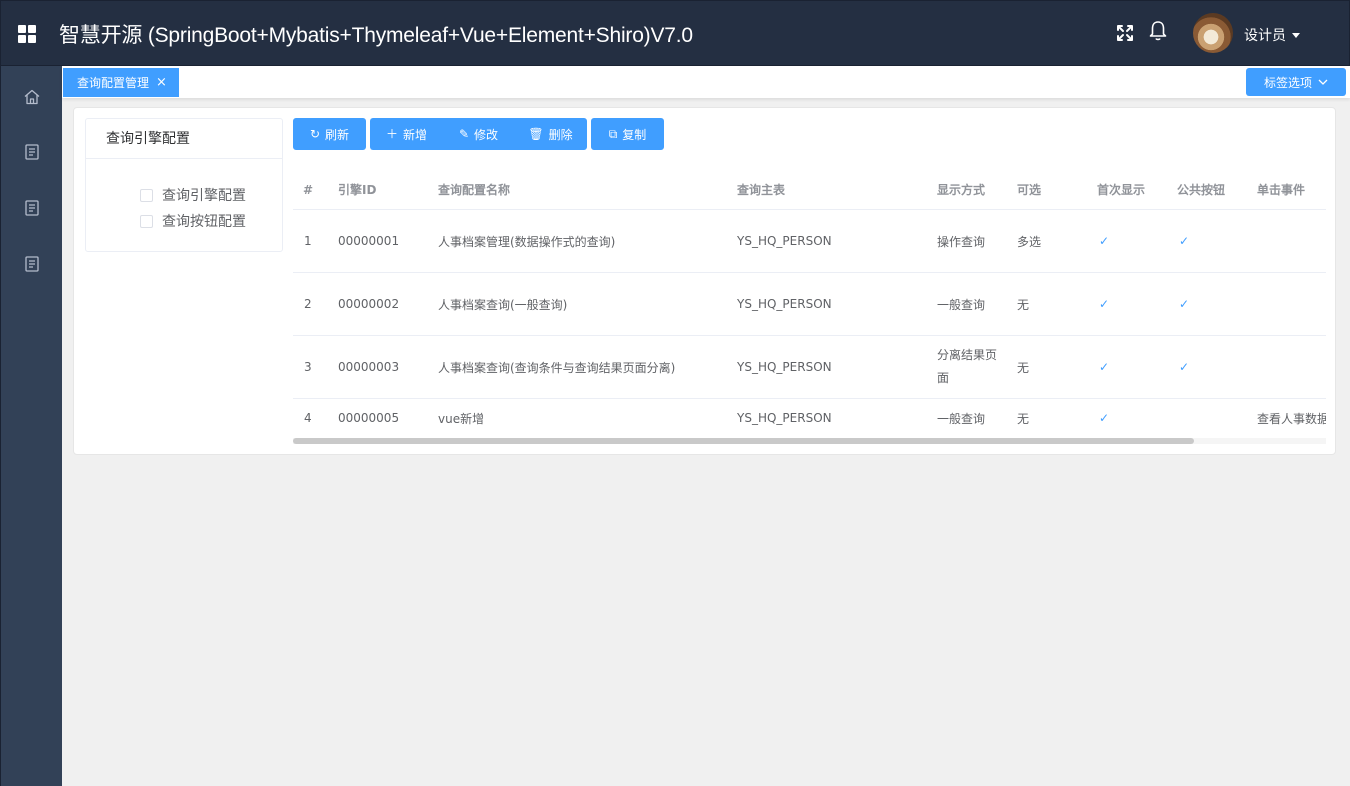 Image resolution: width=1350 pixels, height=786 pixels. I want to click on tree-item-engine-config: 查询引擎配置, so click(193, 195).